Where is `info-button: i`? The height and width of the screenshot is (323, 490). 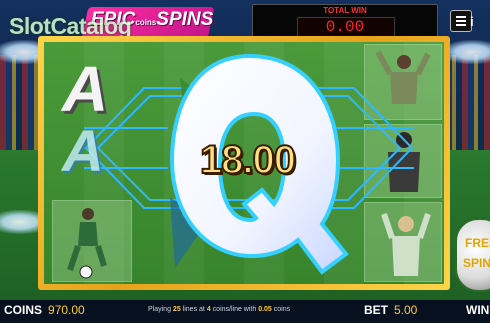 info-button: i is located at coordinates (472, 21).